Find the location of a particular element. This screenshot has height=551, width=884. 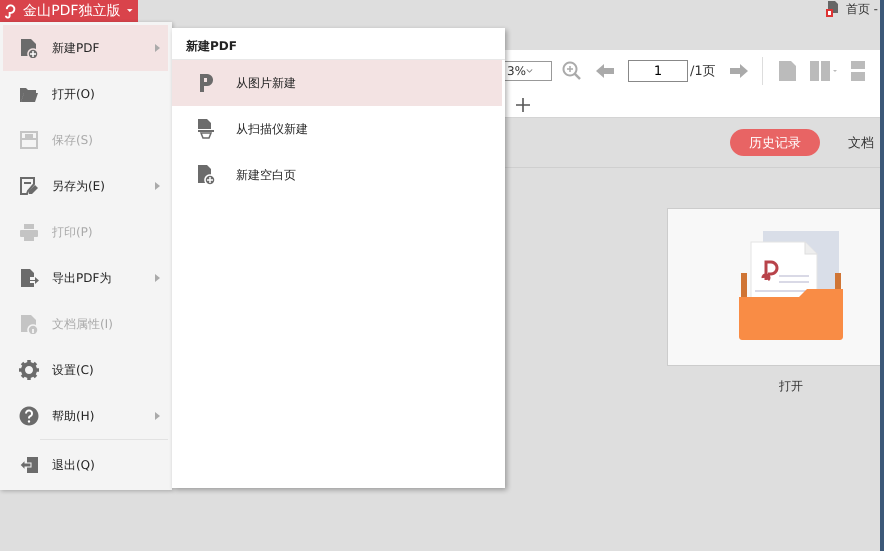

settings-icon is located at coordinates (29, 370).